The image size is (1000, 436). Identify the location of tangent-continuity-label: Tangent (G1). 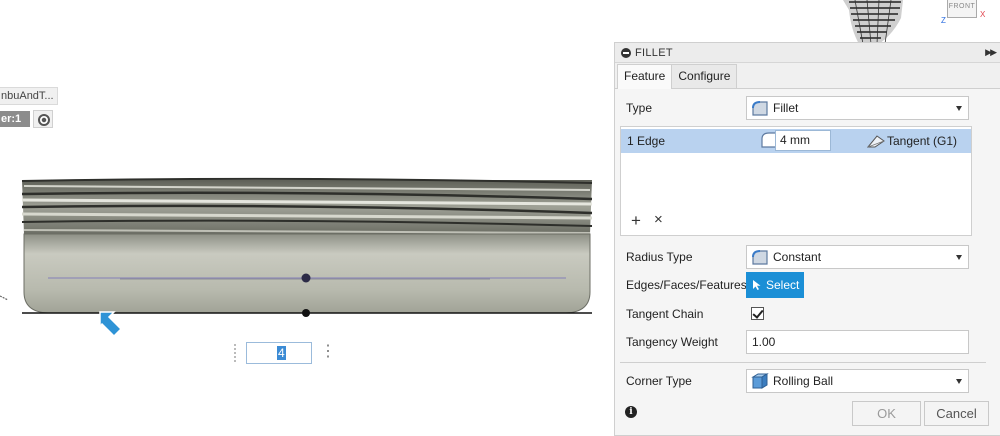
(922, 141).